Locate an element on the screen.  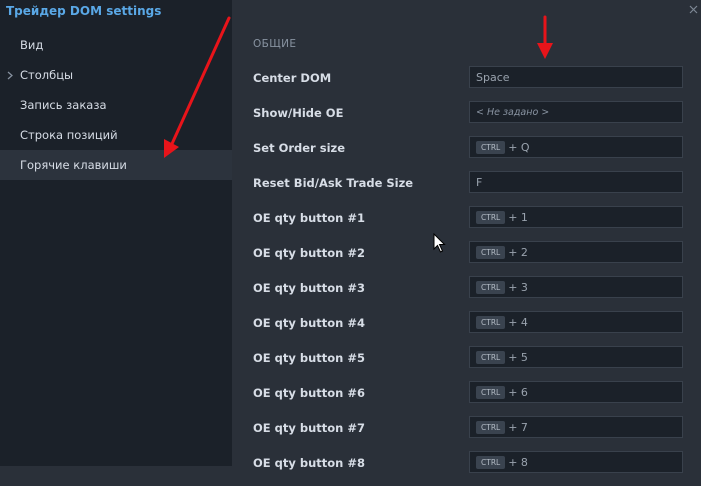
red-arrow-annotation is located at coordinates (545, 37).